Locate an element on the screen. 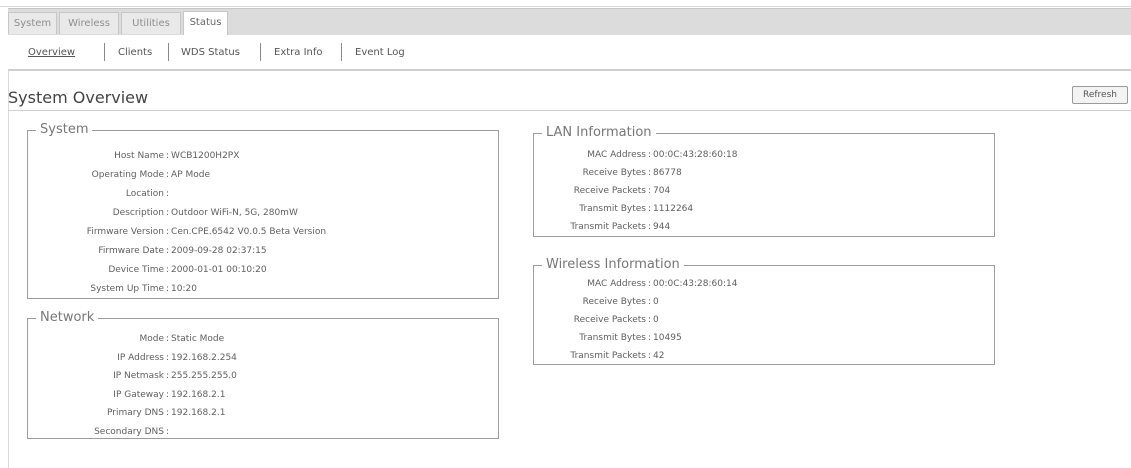 The height and width of the screenshot is (468, 1131). lan-transmit-bytes-row: Transmit Bytes:1112264 is located at coordinates (636, 209).